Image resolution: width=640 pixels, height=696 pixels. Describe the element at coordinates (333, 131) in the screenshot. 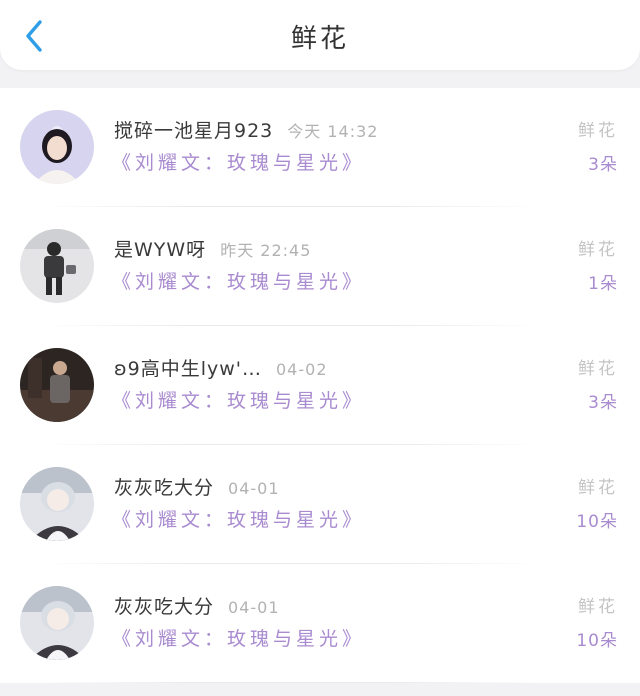

I see `timestamp: 今天 14:32` at that location.